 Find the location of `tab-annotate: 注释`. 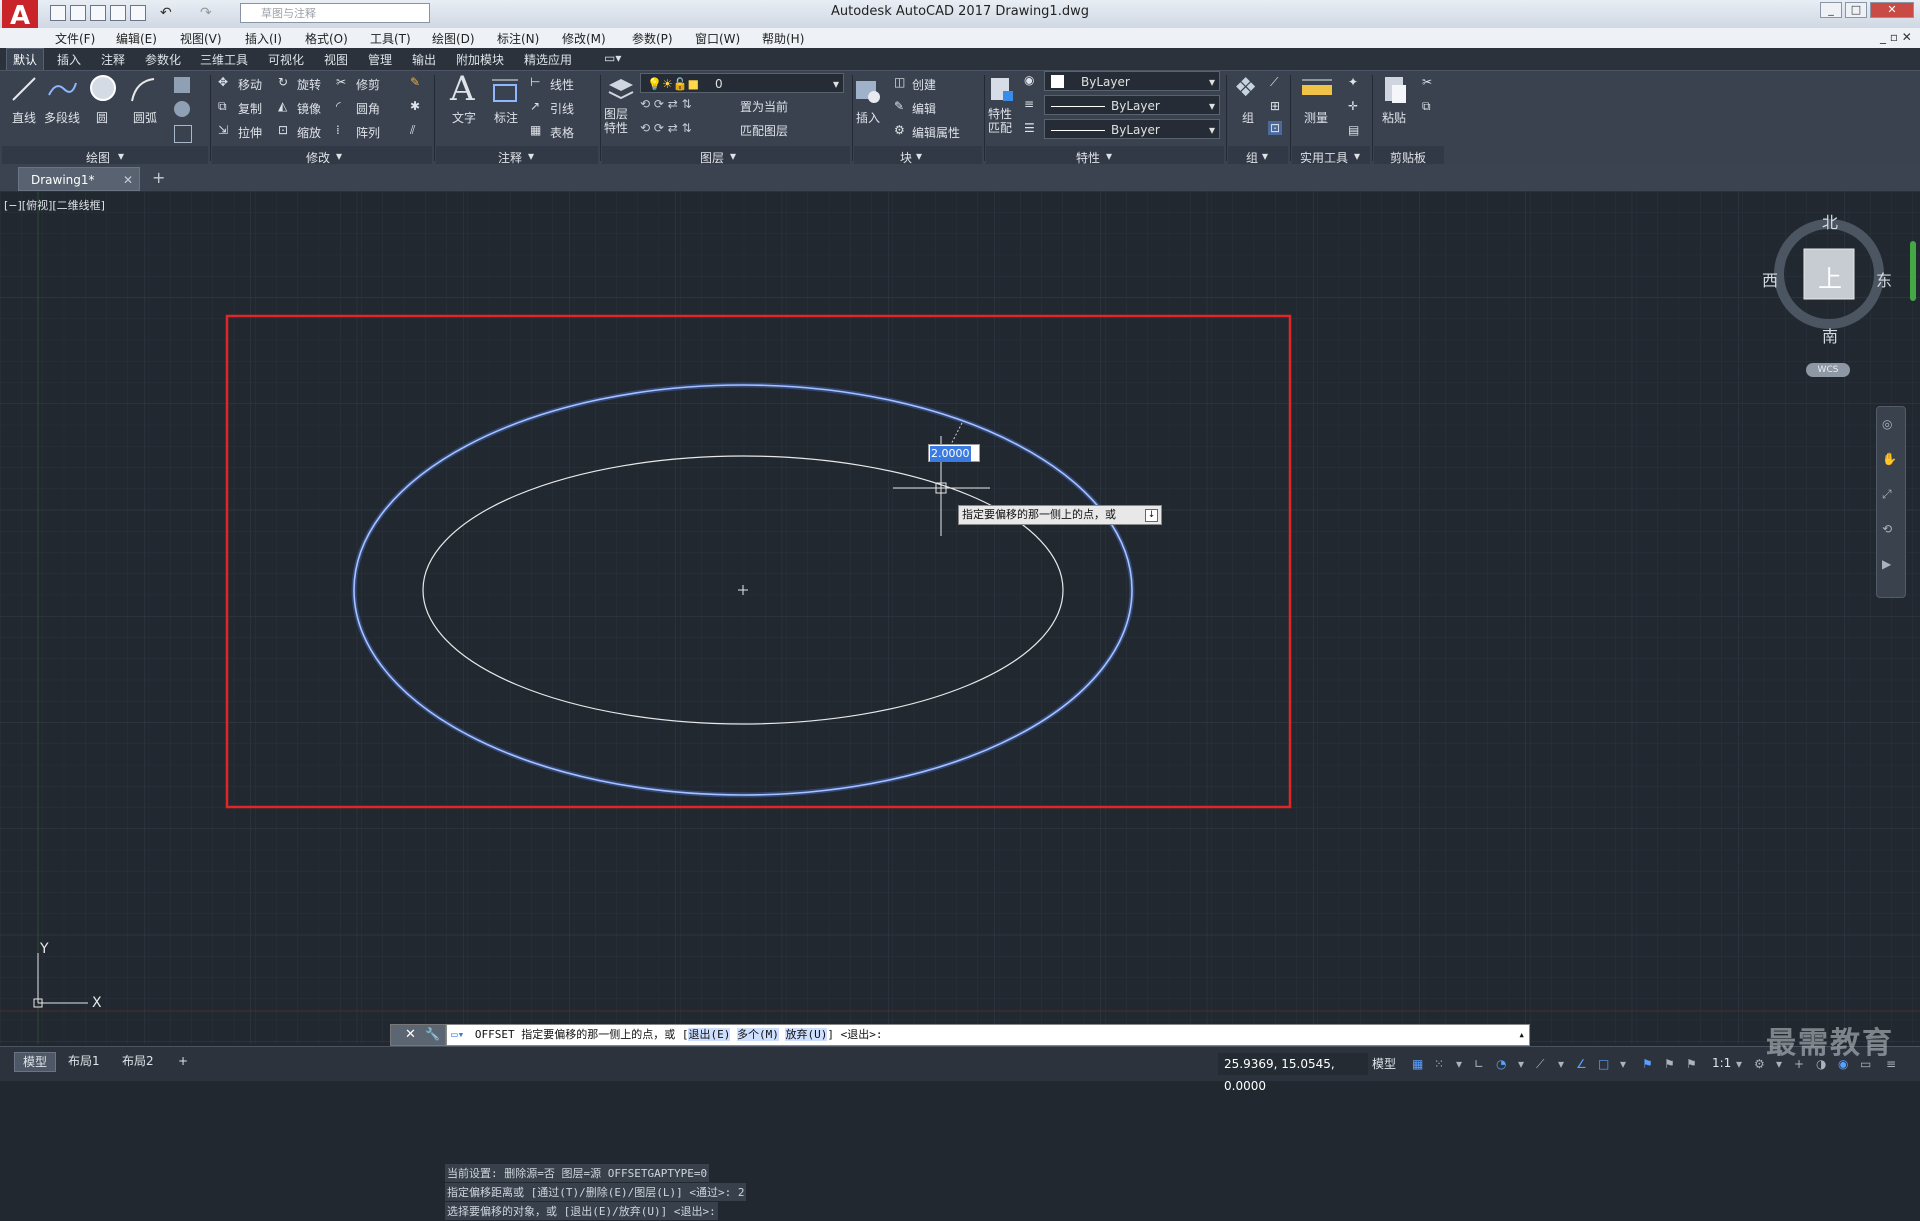

tab-annotate: 注释 is located at coordinates (113, 59).